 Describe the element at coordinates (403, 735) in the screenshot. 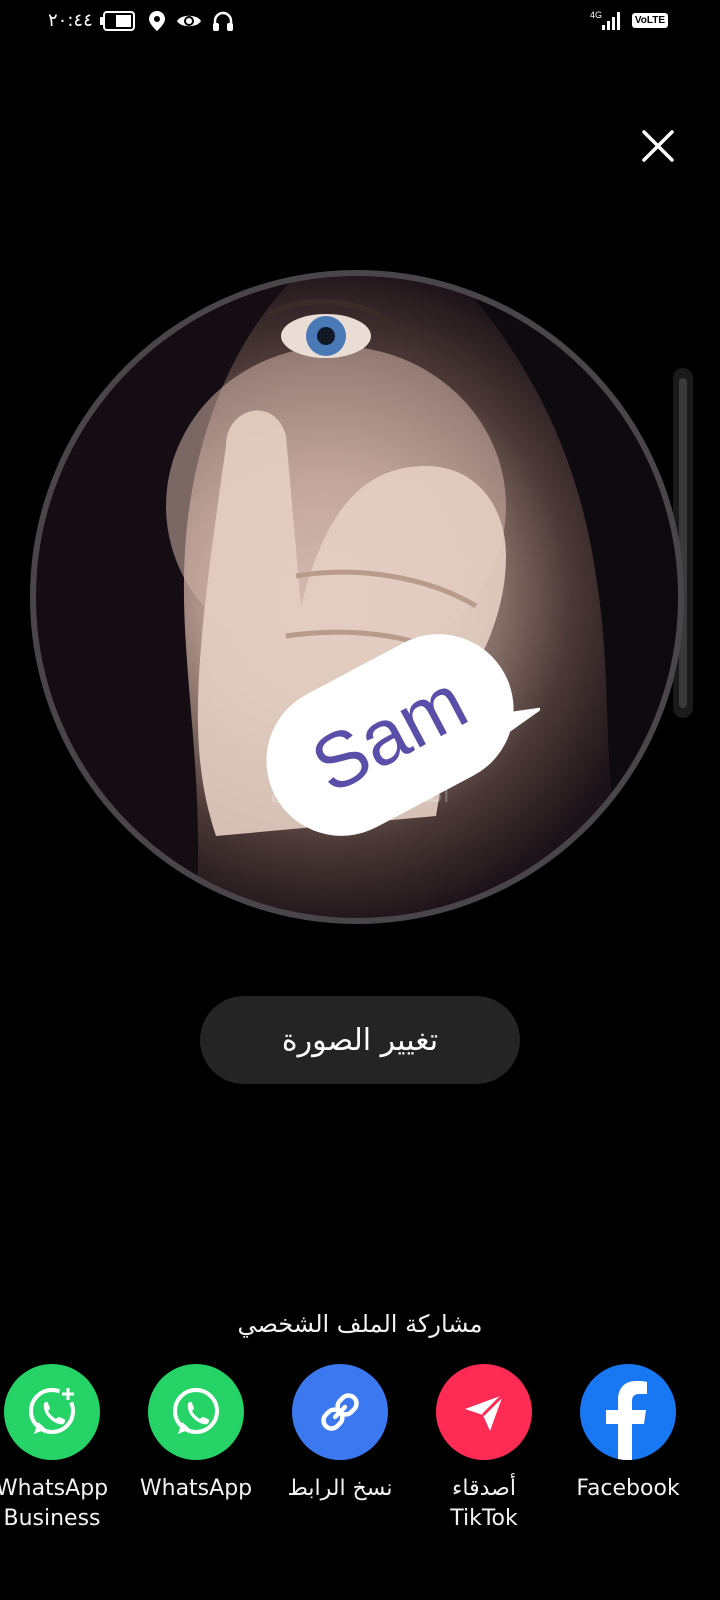

I see `sam-sticker: Sam` at that location.